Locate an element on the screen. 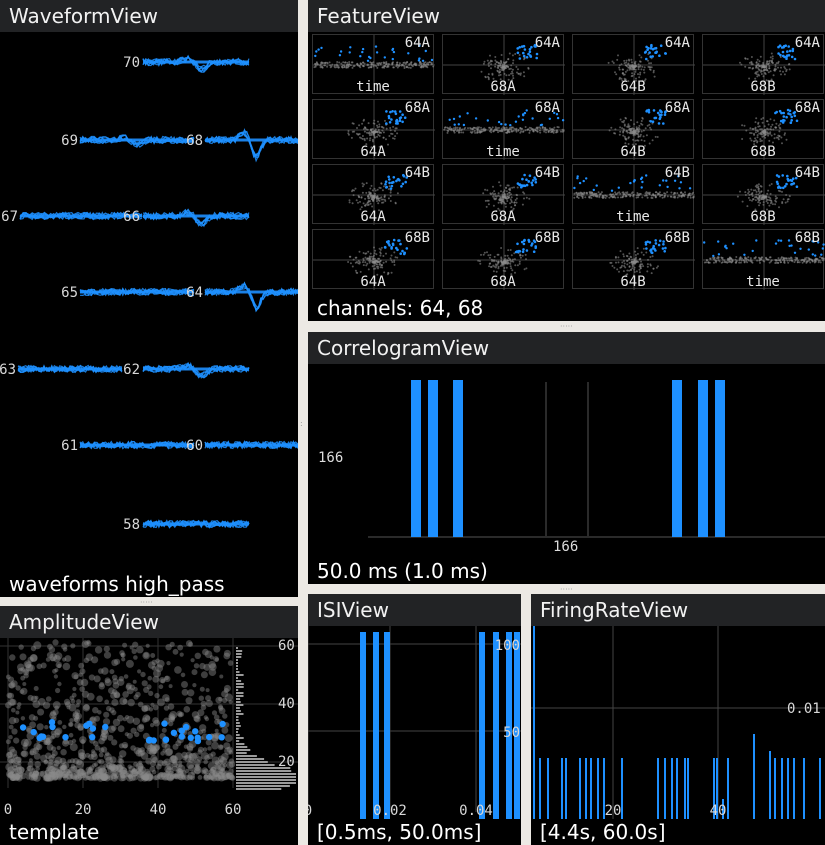 The image size is (825, 845). amplitude-view: AmplitudeView 60 40 20 0 20 40 60 template is located at coordinates (149, 725).